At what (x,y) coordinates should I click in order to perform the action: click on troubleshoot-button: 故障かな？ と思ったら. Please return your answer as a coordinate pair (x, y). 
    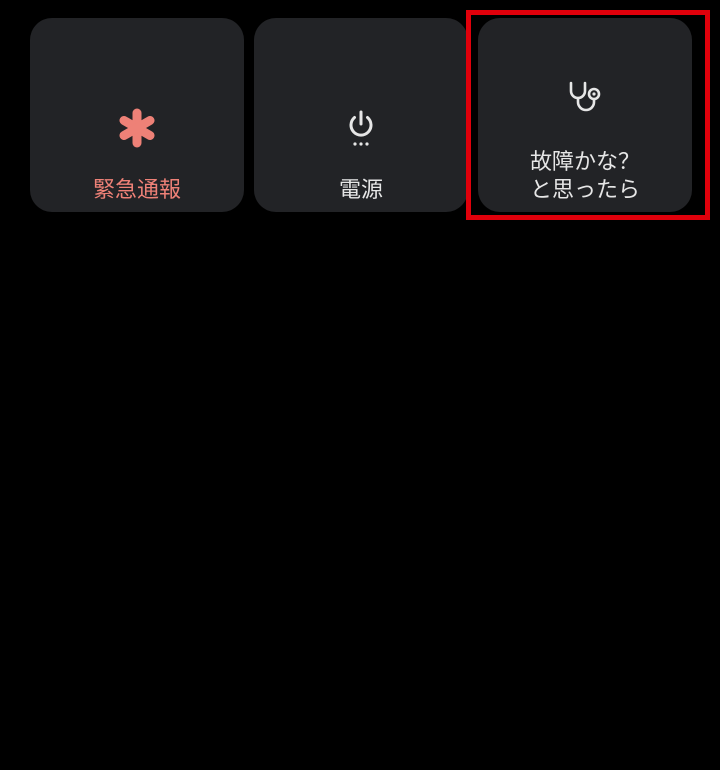
    Looking at the image, I should click on (585, 115).